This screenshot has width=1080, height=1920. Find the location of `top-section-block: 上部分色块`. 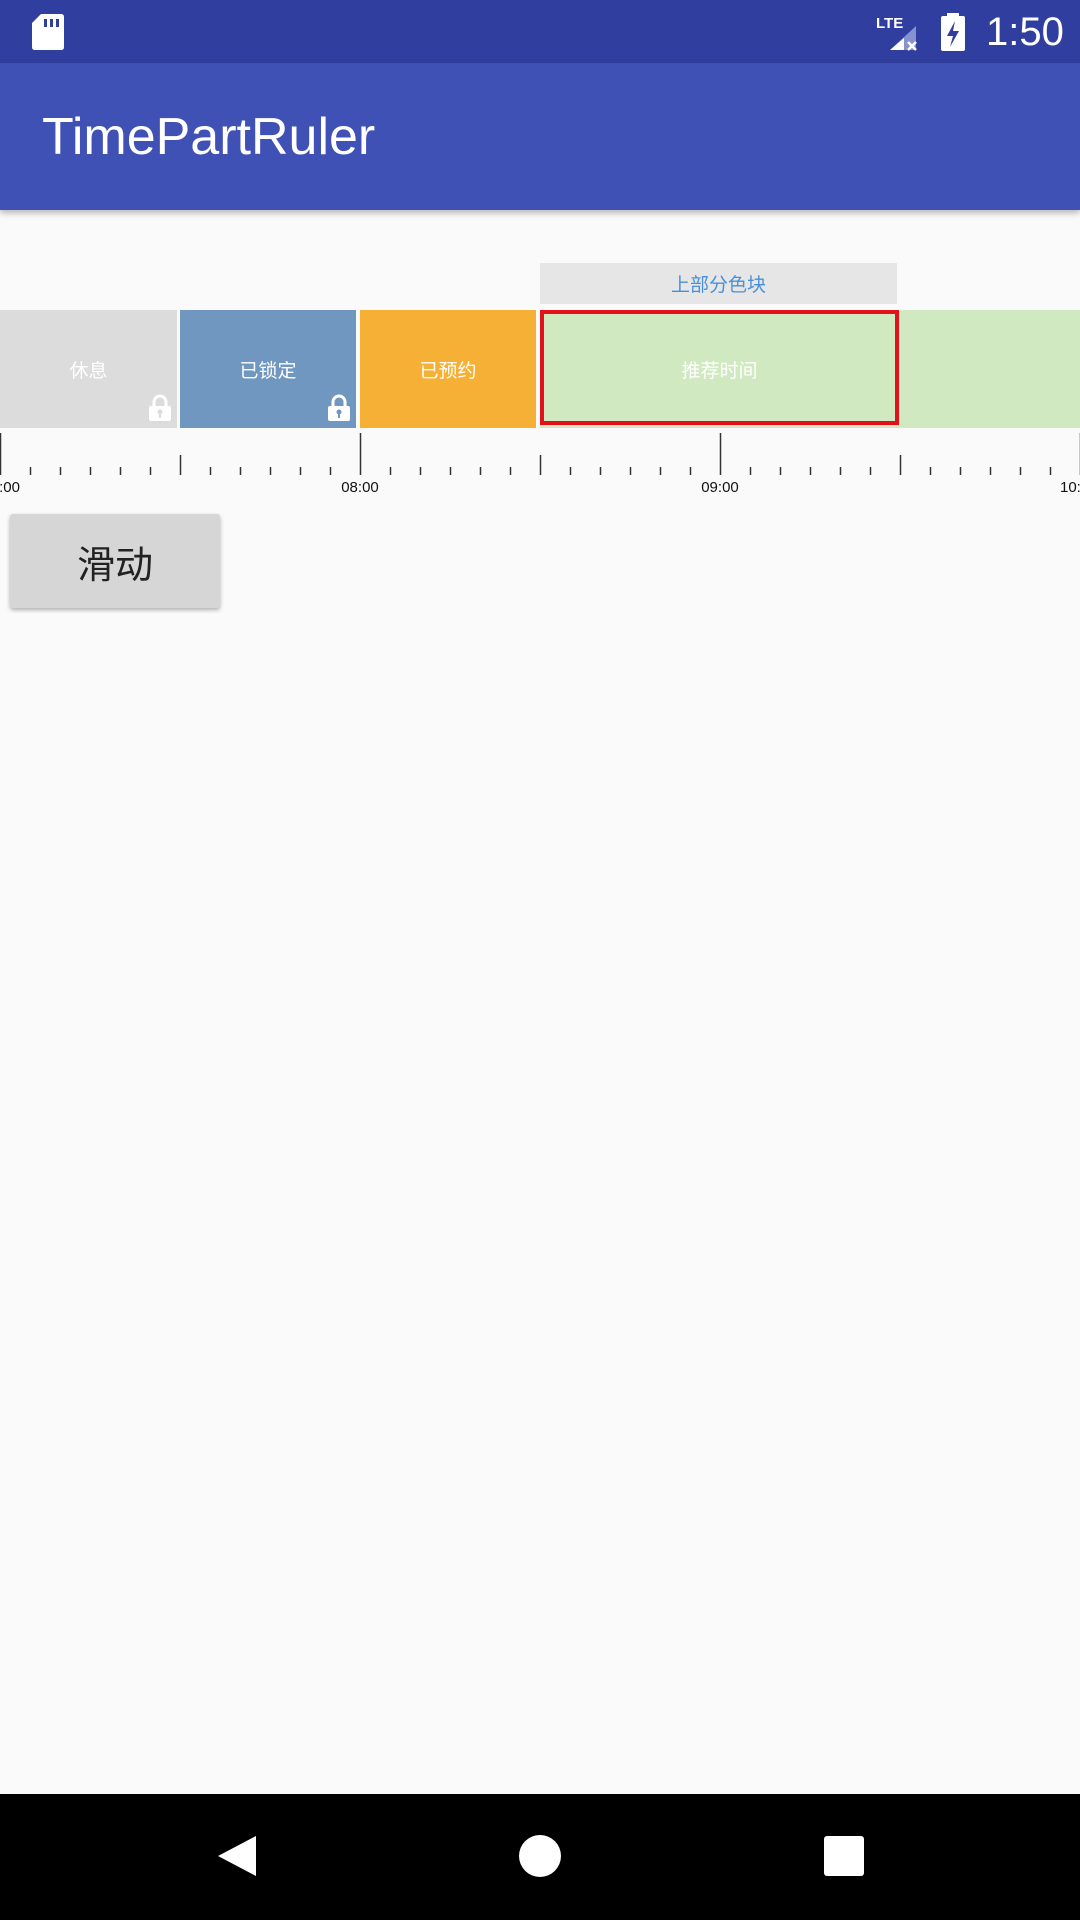

top-section-block: 上部分色块 is located at coordinates (718, 283).